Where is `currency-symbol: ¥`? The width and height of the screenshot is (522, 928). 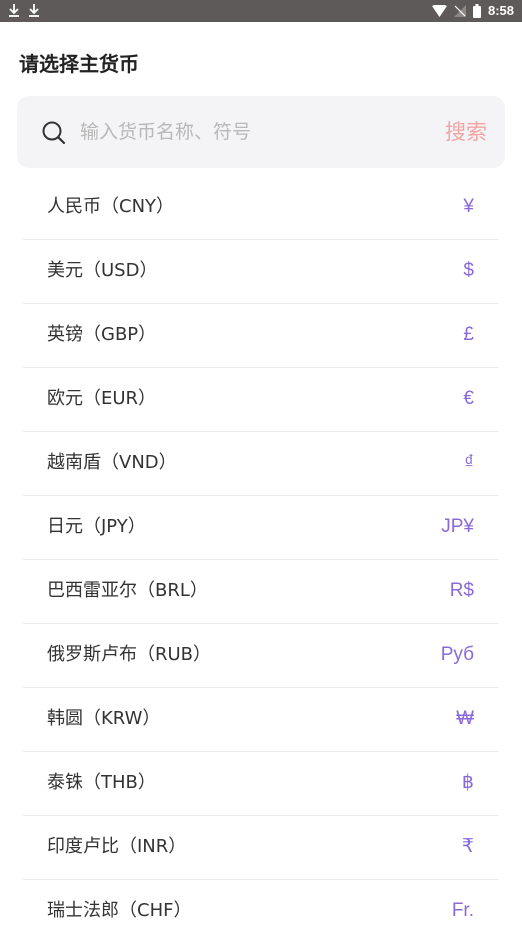
currency-symbol: ¥ is located at coordinates (468, 206).